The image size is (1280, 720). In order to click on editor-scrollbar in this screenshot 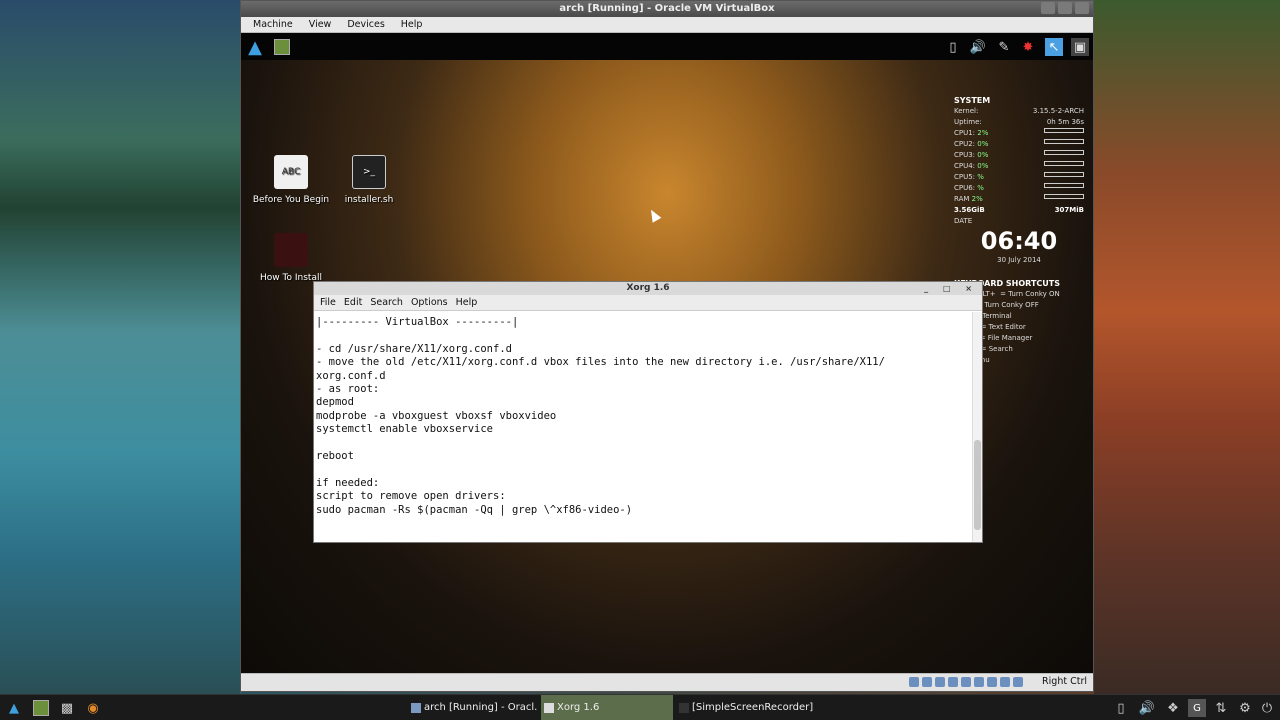, I will do `click(977, 427)`.